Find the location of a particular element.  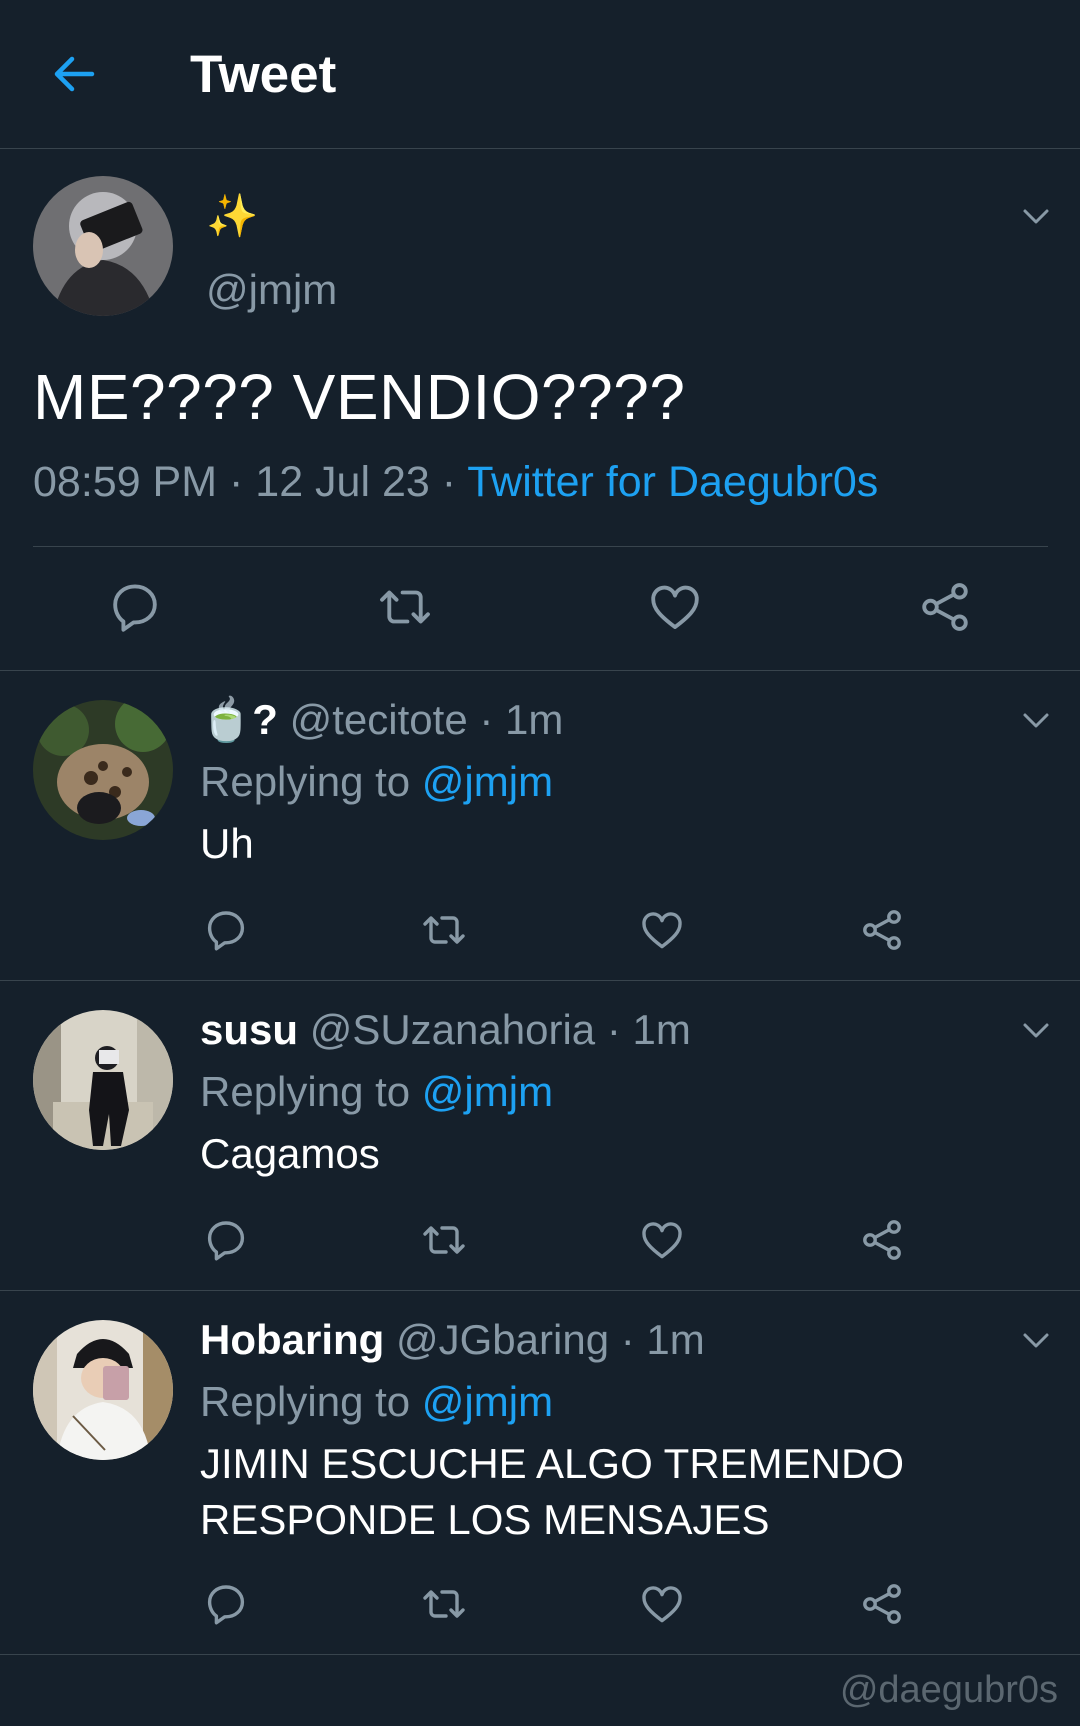

page-title: Tweet is located at coordinates (263, 74).